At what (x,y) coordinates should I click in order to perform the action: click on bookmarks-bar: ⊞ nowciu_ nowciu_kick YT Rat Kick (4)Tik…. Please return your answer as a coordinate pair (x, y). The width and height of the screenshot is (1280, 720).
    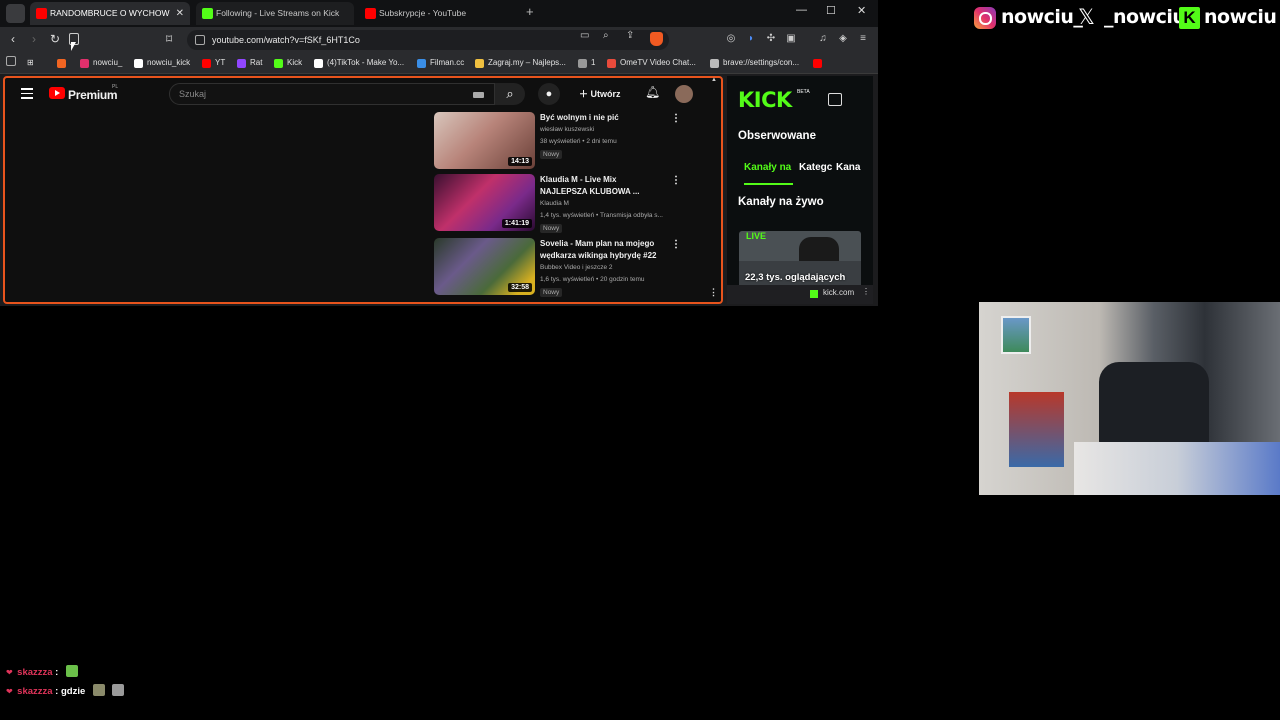
    Looking at the image, I should click on (439, 63).